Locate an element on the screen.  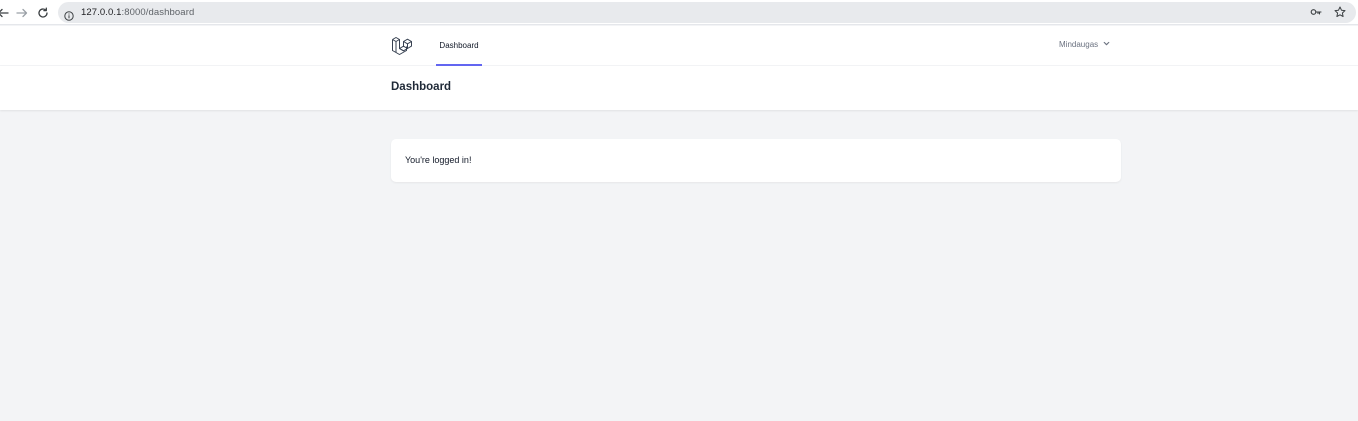
url-path: :8000/dashboard is located at coordinates (158, 12).